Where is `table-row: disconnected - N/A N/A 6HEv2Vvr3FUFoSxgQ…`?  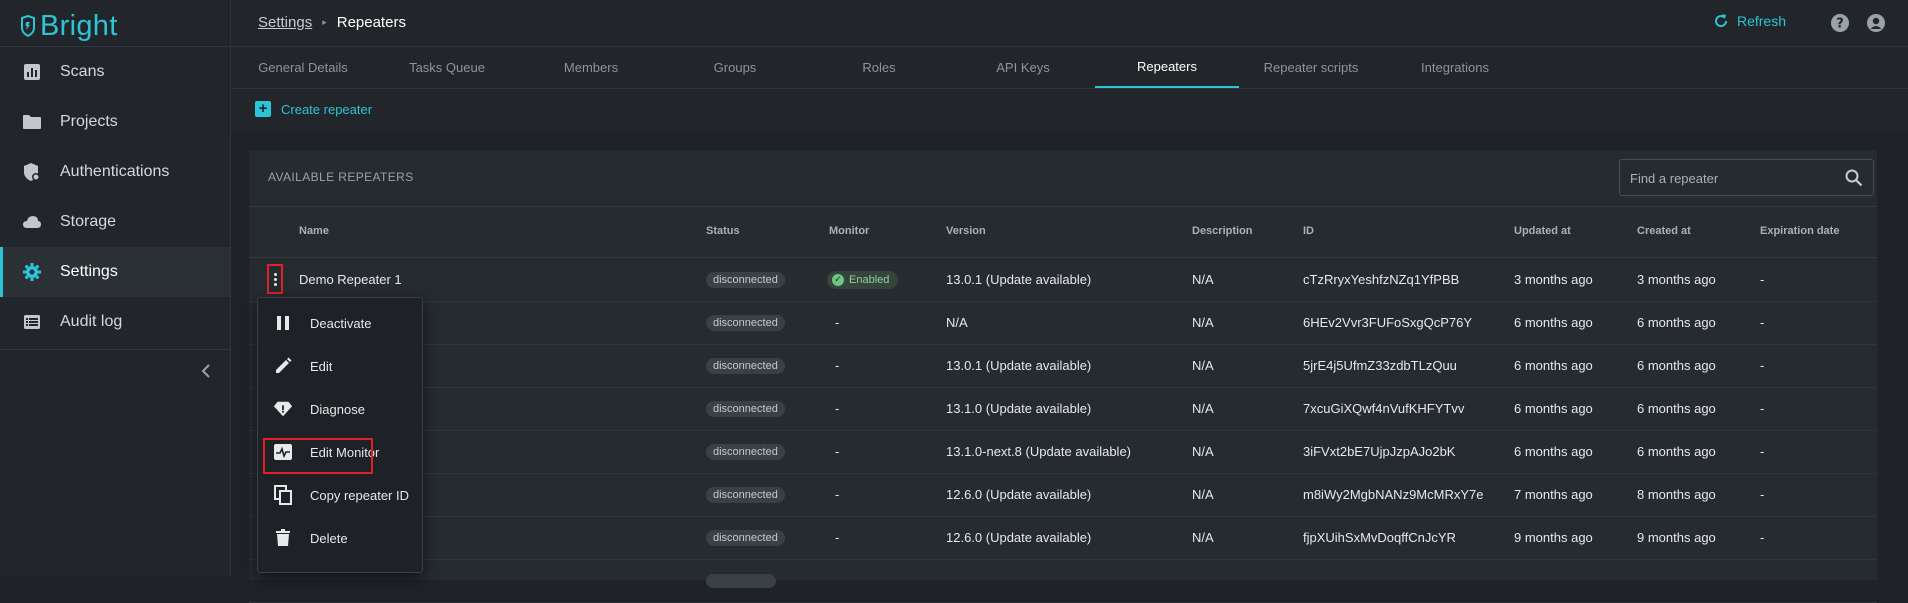 table-row: disconnected - N/A N/A 6HEv2Vvr3FUFoSxgQ… is located at coordinates (1063, 323).